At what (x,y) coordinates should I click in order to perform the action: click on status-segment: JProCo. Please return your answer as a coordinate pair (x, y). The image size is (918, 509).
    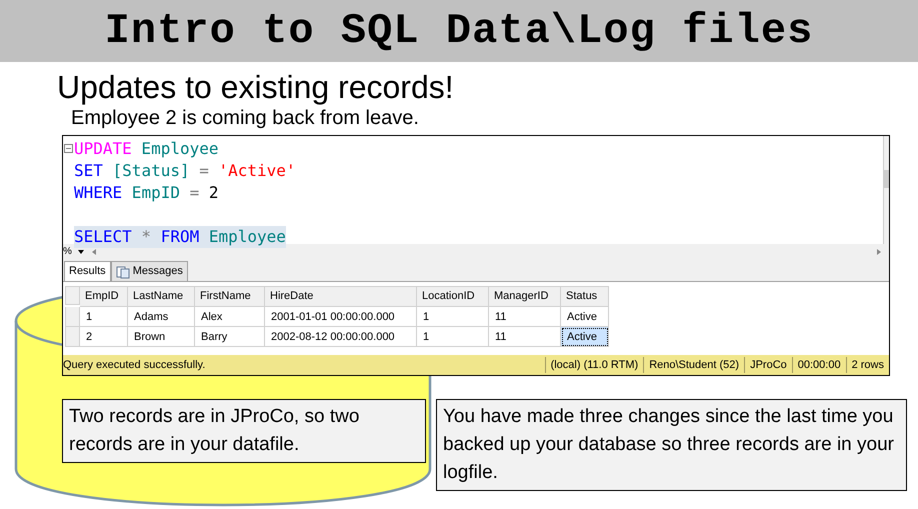
    Looking at the image, I should click on (768, 365).